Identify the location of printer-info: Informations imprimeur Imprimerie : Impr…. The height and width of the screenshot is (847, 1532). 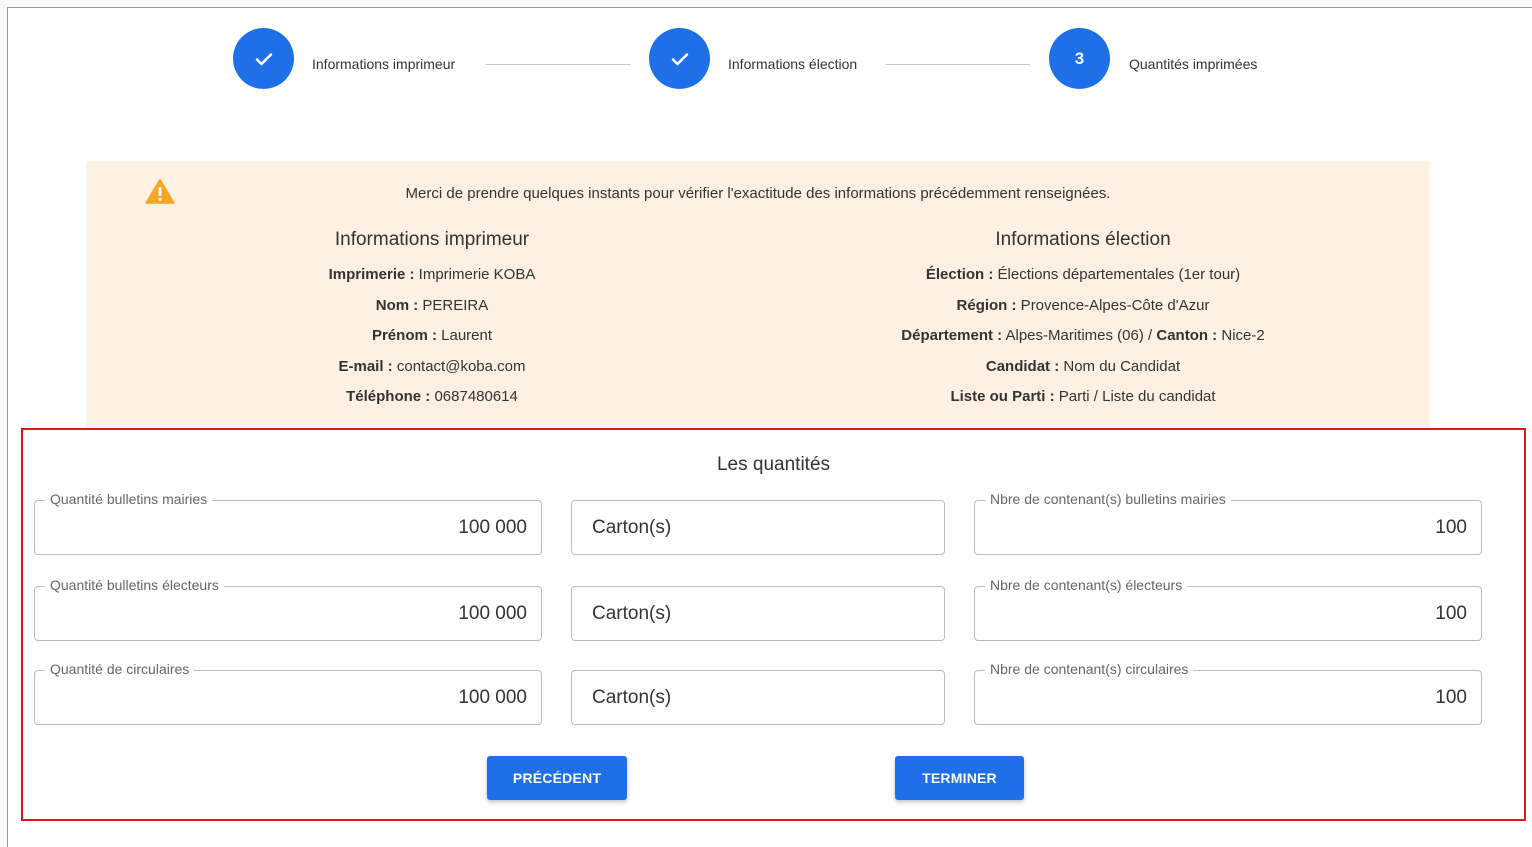
(432, 321).